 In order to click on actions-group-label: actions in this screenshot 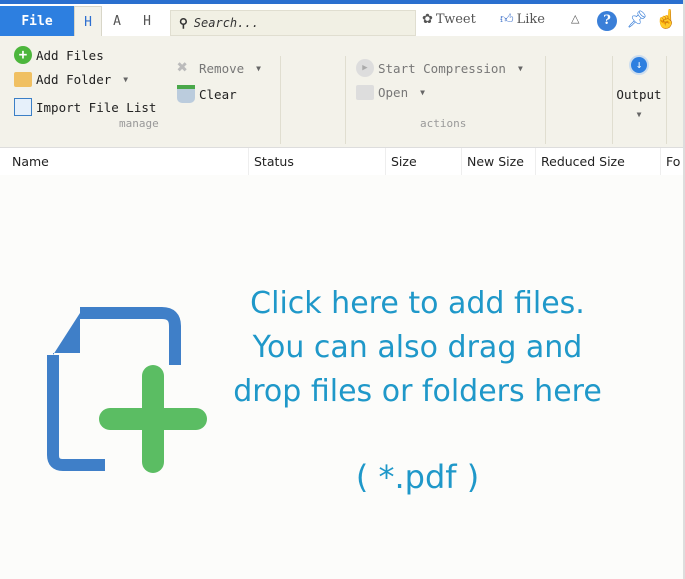, I will do `click(443, 123)`.